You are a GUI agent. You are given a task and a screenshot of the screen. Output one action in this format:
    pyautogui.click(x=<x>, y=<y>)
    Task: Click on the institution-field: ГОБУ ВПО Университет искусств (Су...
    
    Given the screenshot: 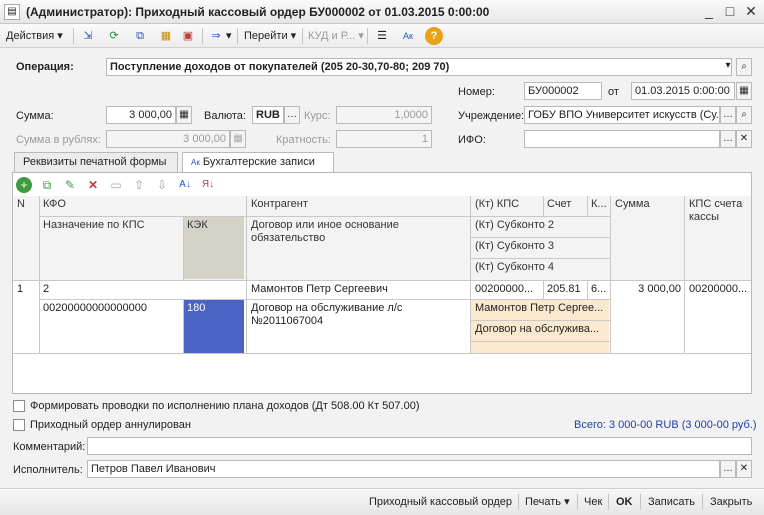 What is the action you would take?
    pyautogui.click(x=622, y=115)
    